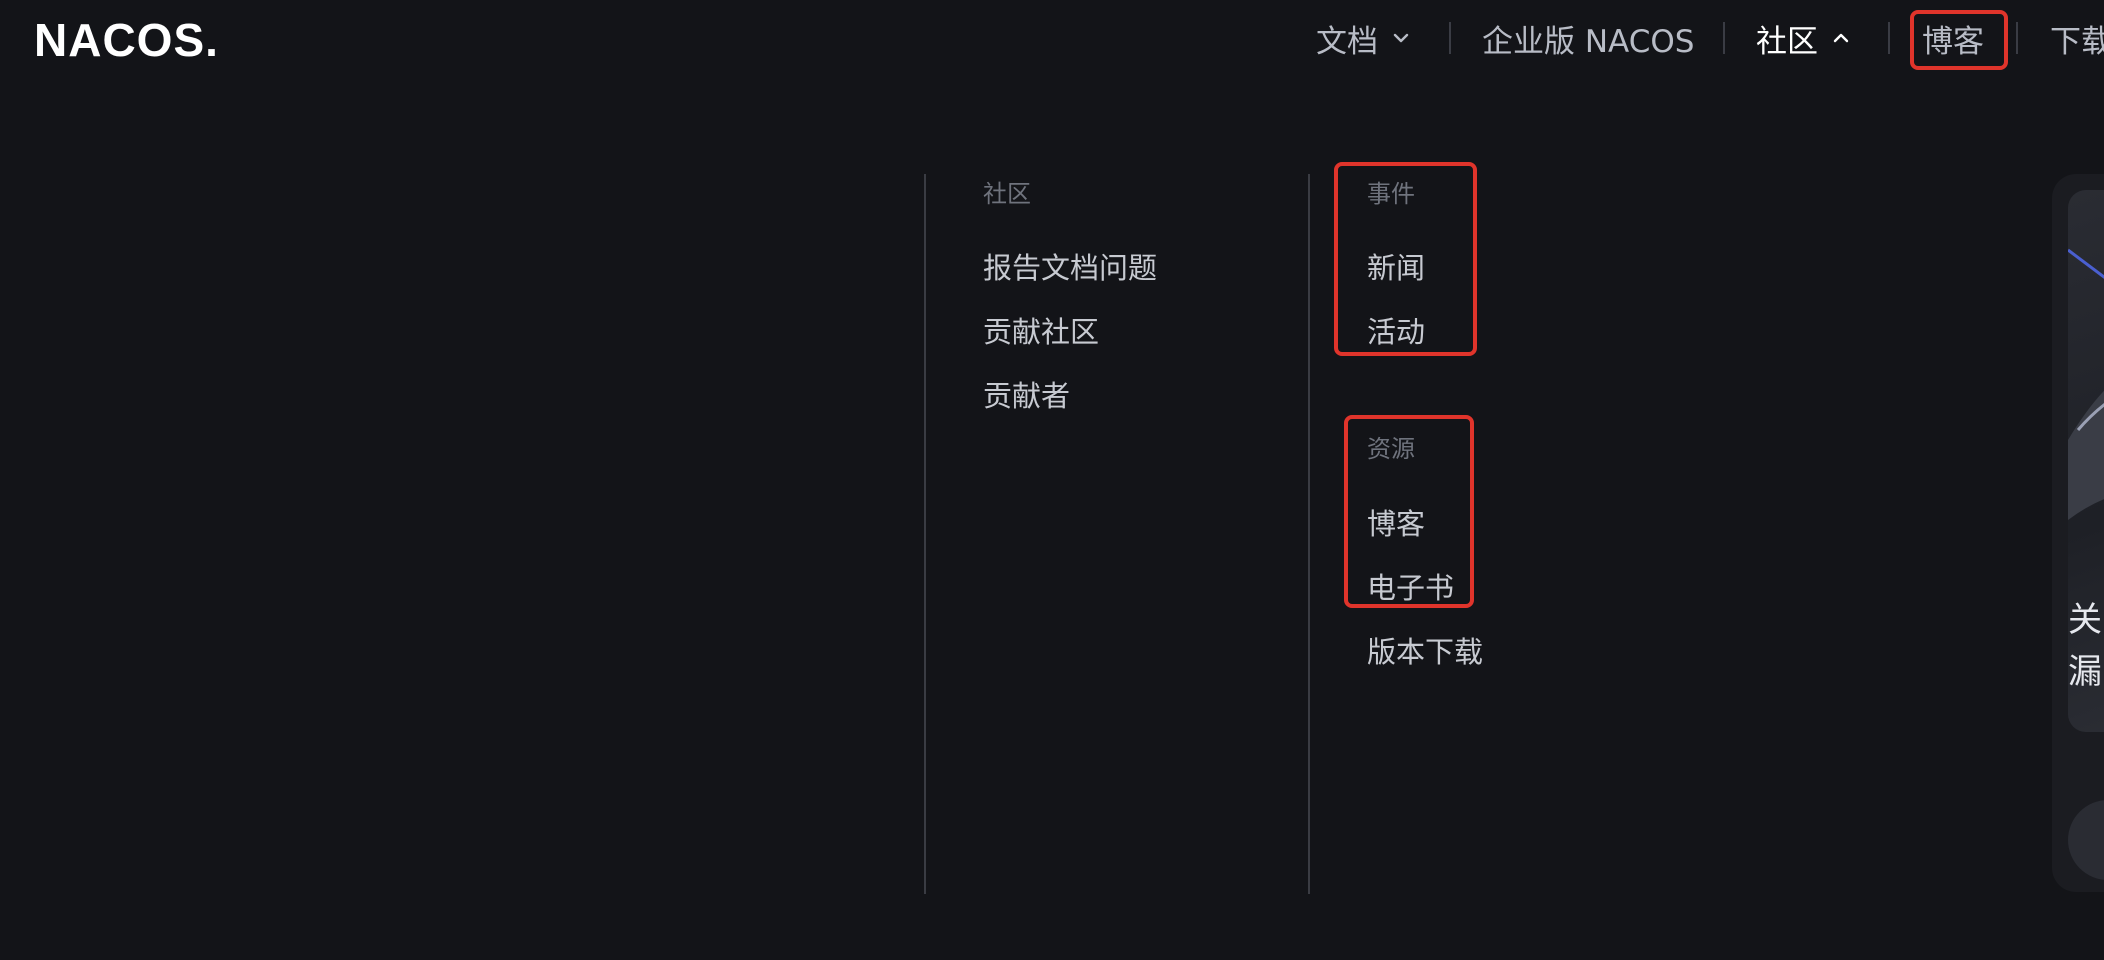 Image resolution: width=2104 pixels, height=960 pixels. What do you see at coordinates (1953, 41) in the screenshot?
I see `nav-blog-label: 博客` at bounding box center [1953, 41].